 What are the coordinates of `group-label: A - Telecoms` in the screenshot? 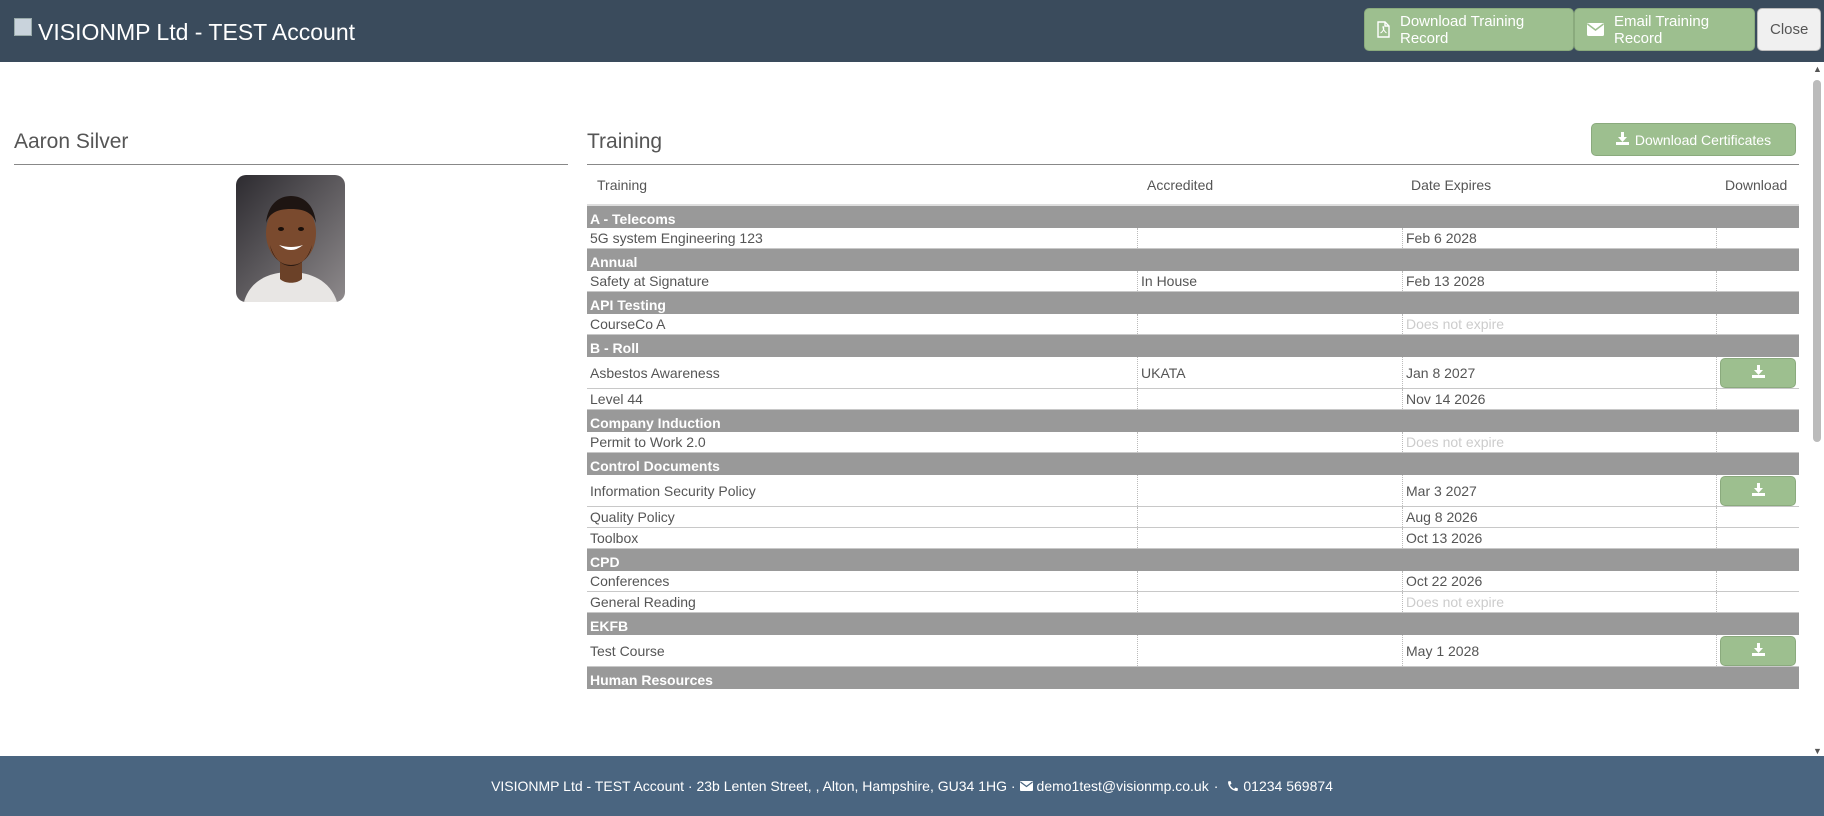 It's located at (633, 219).